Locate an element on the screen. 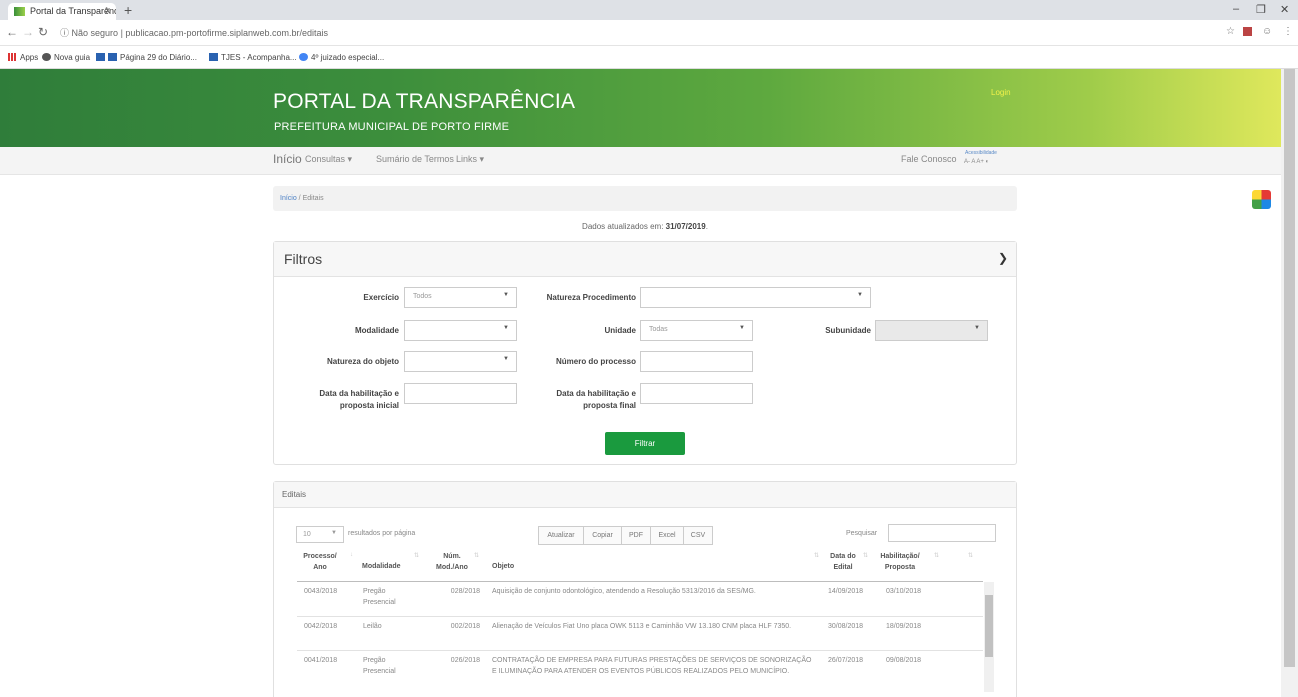 Image resolution: width=1298 pixels, height=697 pixels. page-scrollbar is located at coordinates (1289, 383).